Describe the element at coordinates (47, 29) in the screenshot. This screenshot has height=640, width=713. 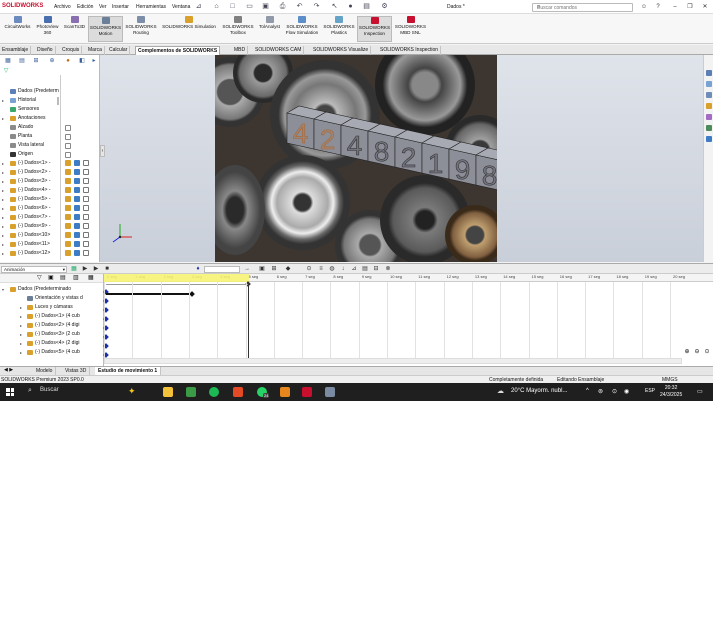
I see `ribbon-photoview: PhotoView 360` at that location.